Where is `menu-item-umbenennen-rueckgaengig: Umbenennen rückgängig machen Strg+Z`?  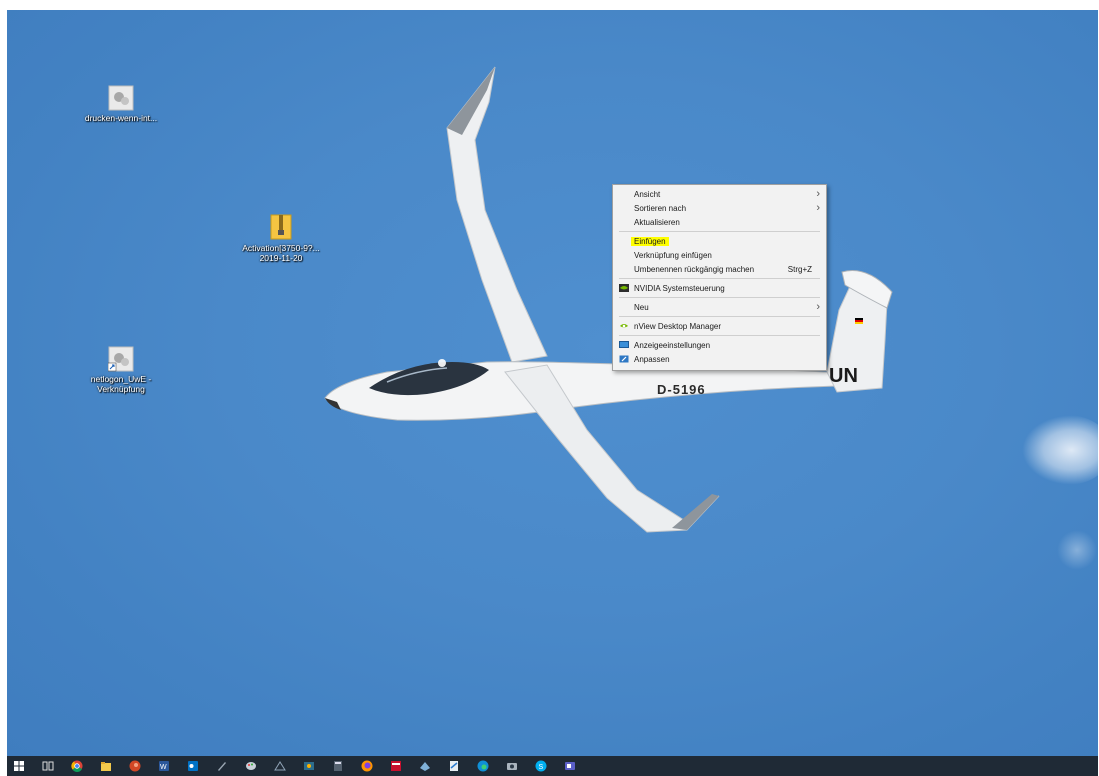
menu-item-umbenennen-rueckgaengig: Umbenennen rückgängig machen Strg+Z is located at coordinates (719, 269).